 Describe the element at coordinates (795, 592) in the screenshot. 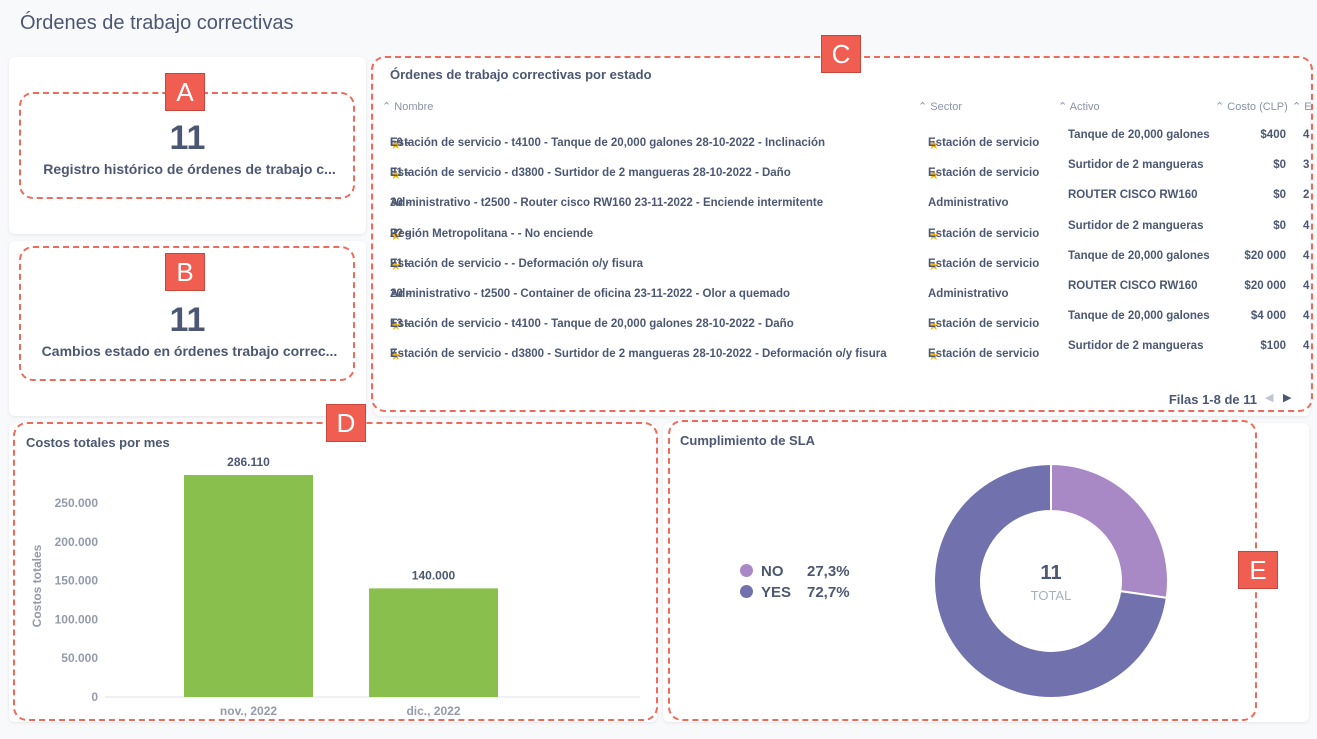

I see `legend-item-yes: YES 72,7%` at that location.